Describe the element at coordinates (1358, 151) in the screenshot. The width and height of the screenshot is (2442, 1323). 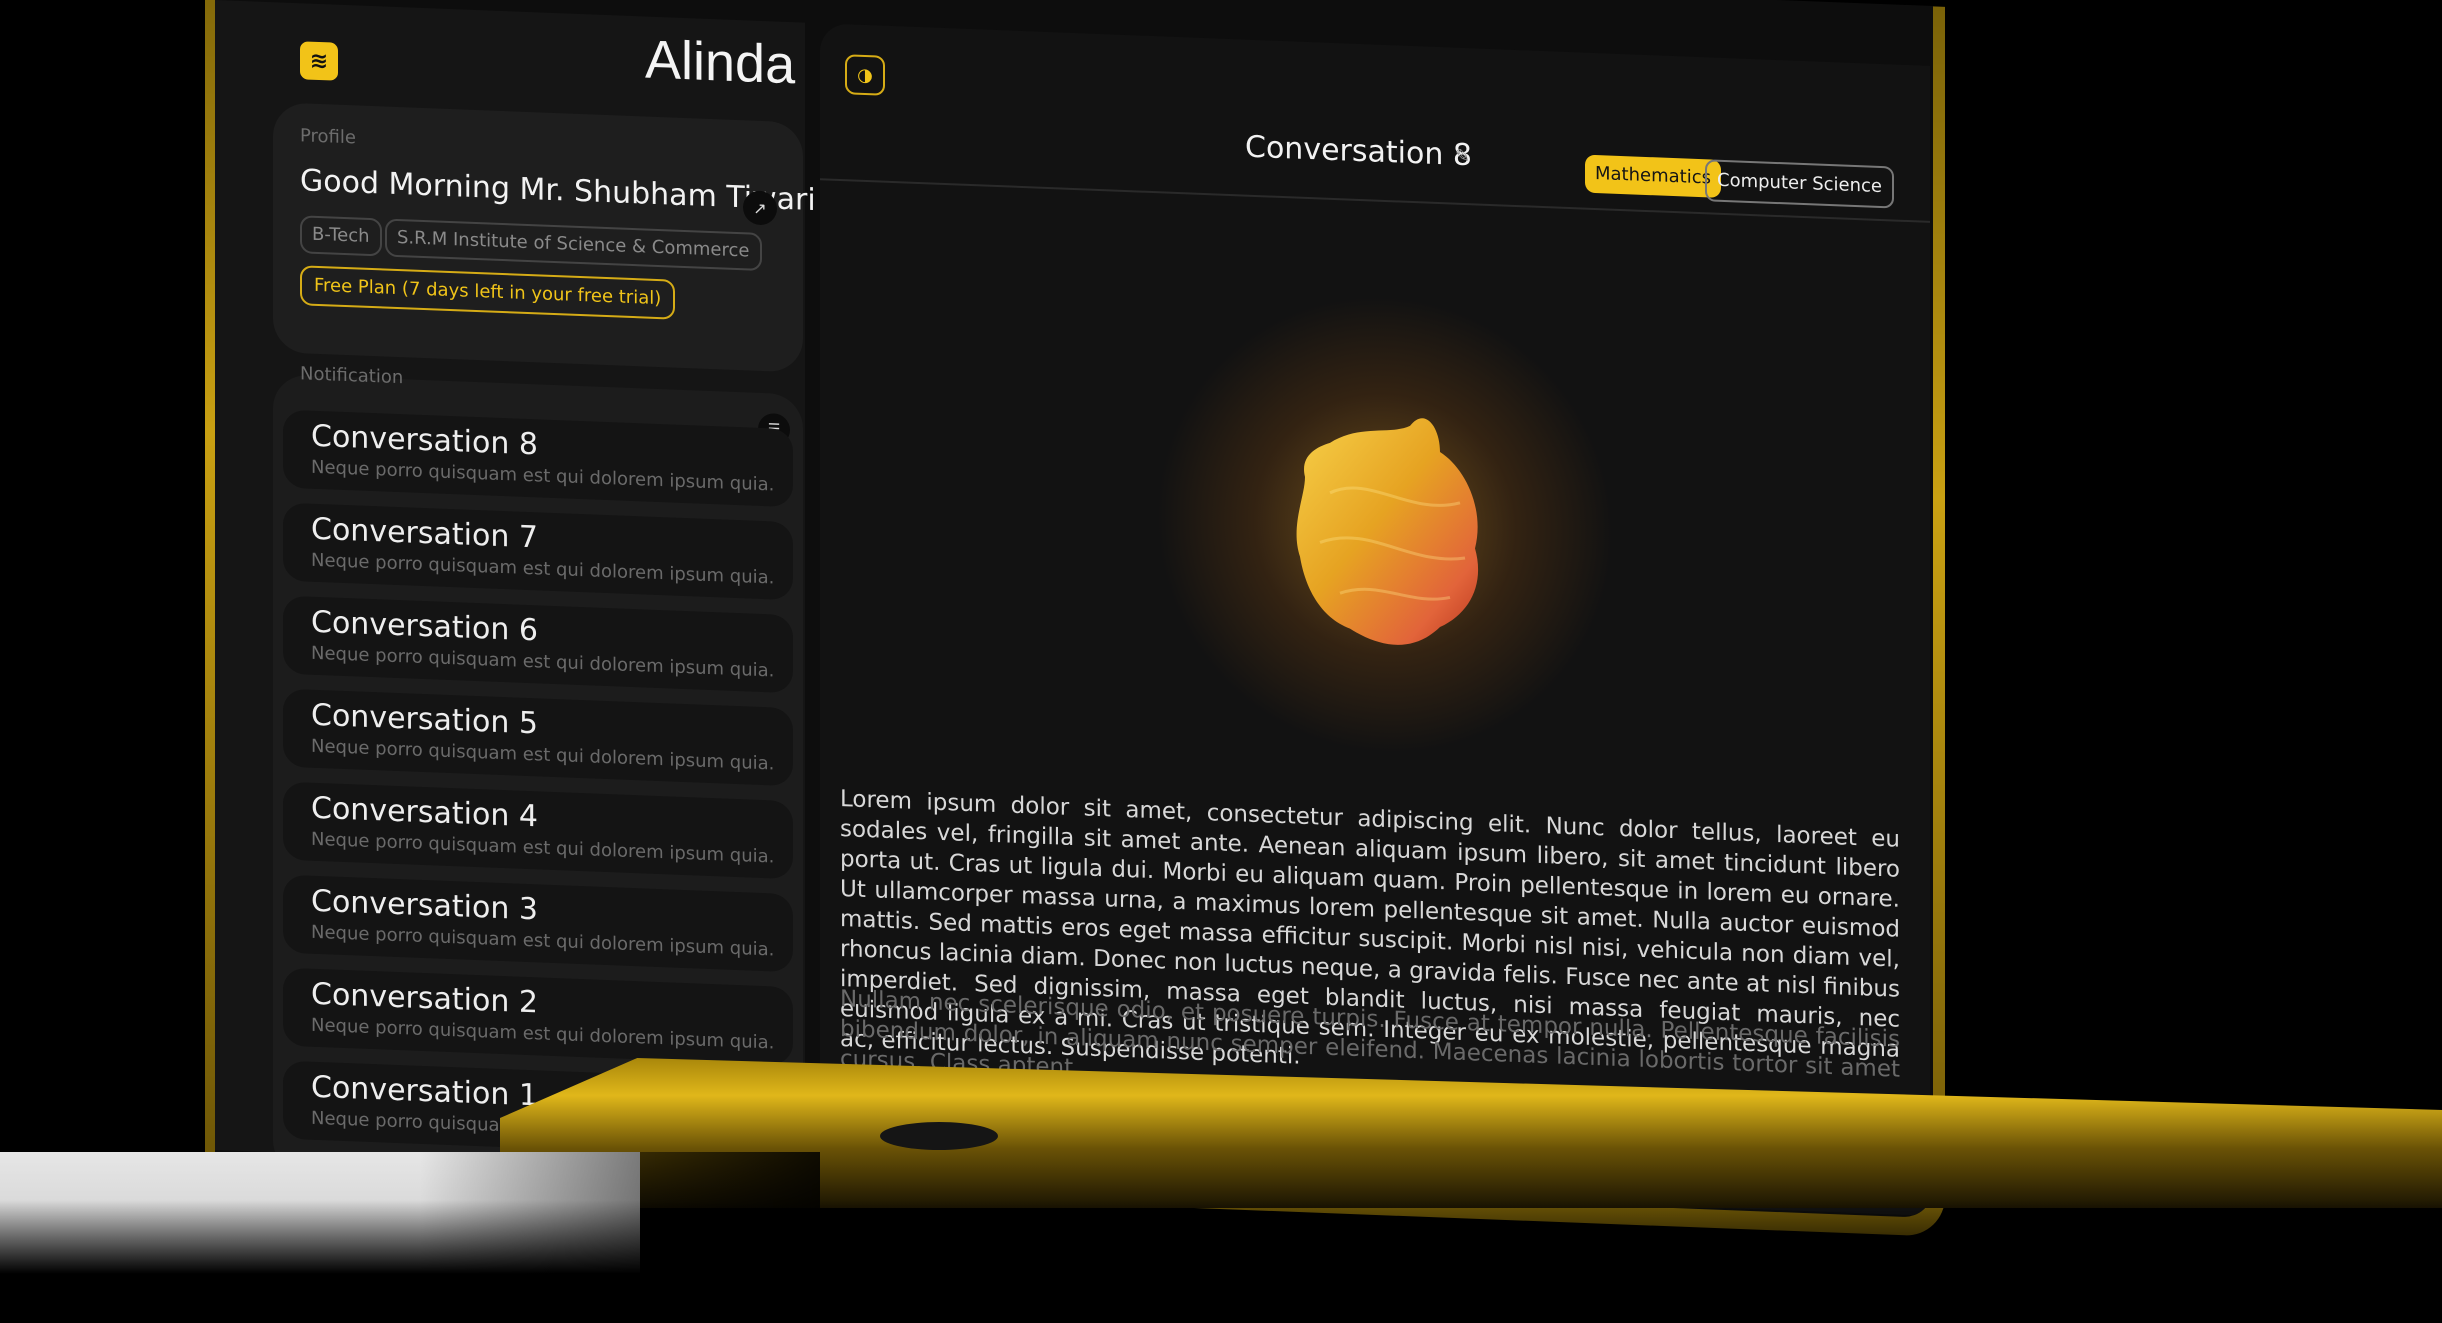
I see `conversation-header-title: Conversation 8` at that location.